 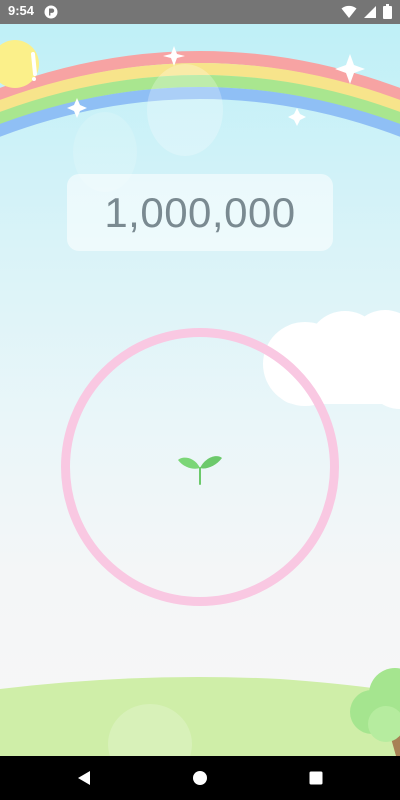 I want to click on app-notification-icon, so click(x=51, y=12).